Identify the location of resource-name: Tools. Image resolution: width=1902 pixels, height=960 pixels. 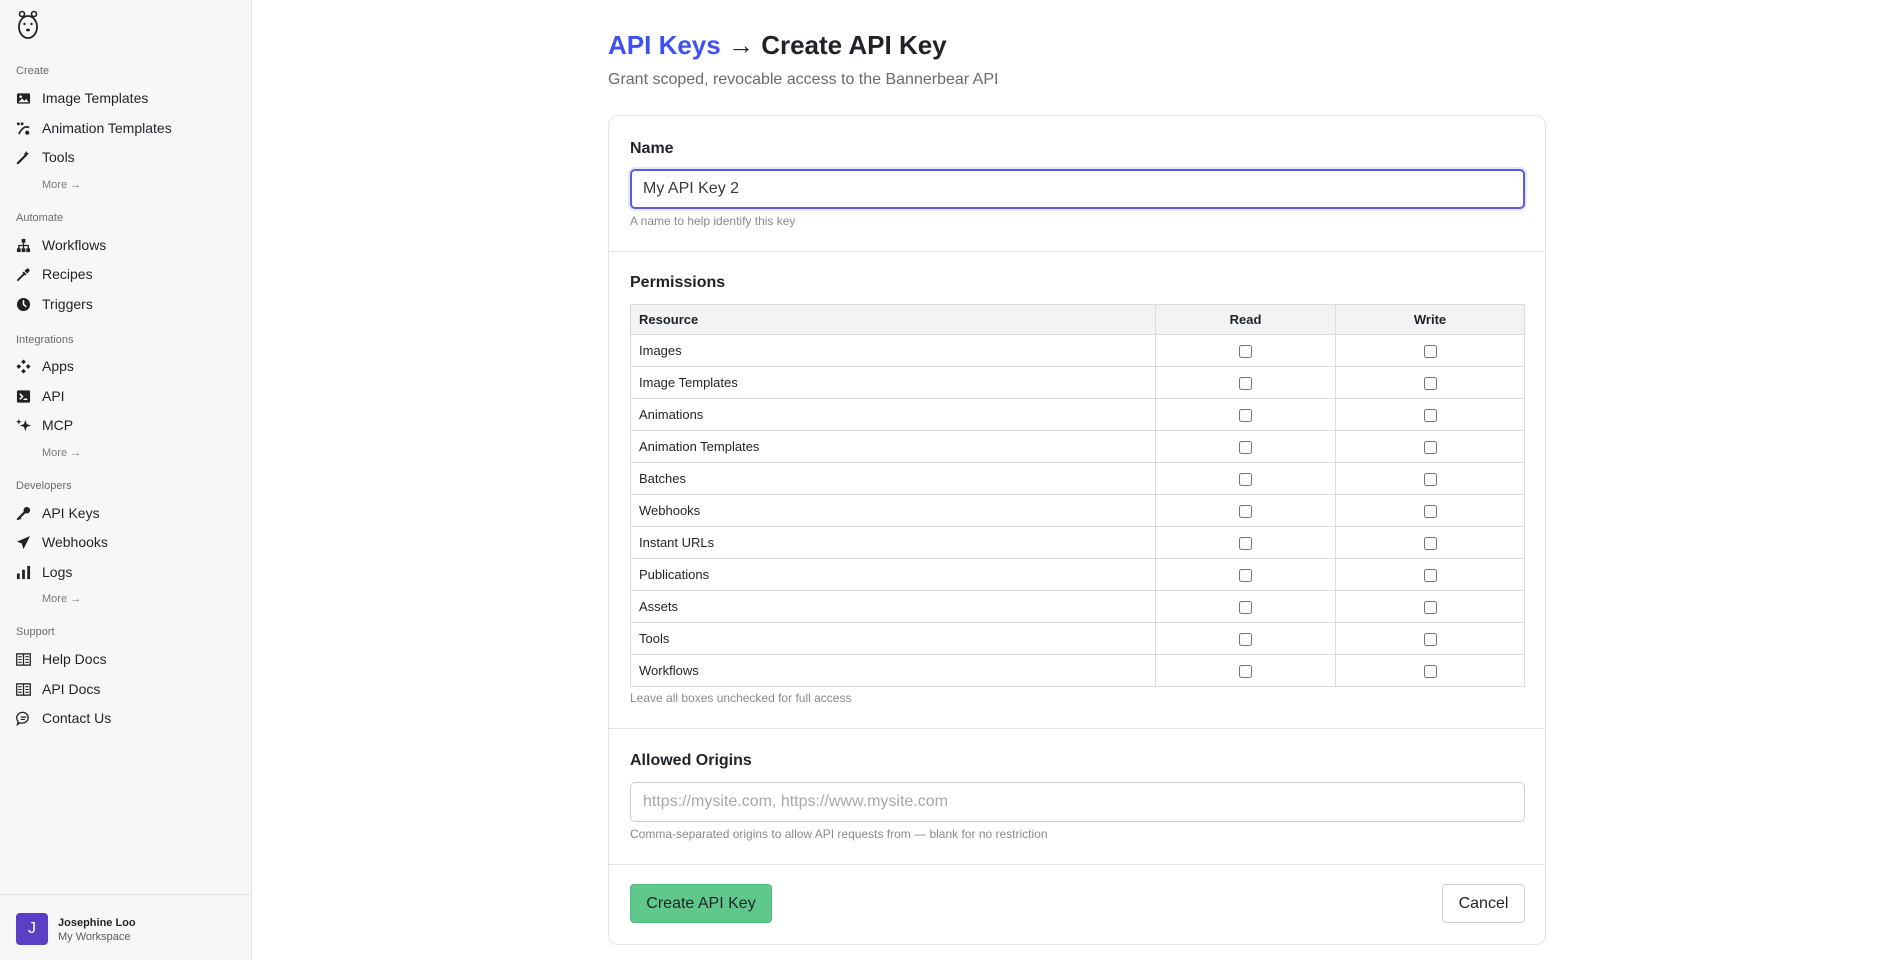
(893, 638).